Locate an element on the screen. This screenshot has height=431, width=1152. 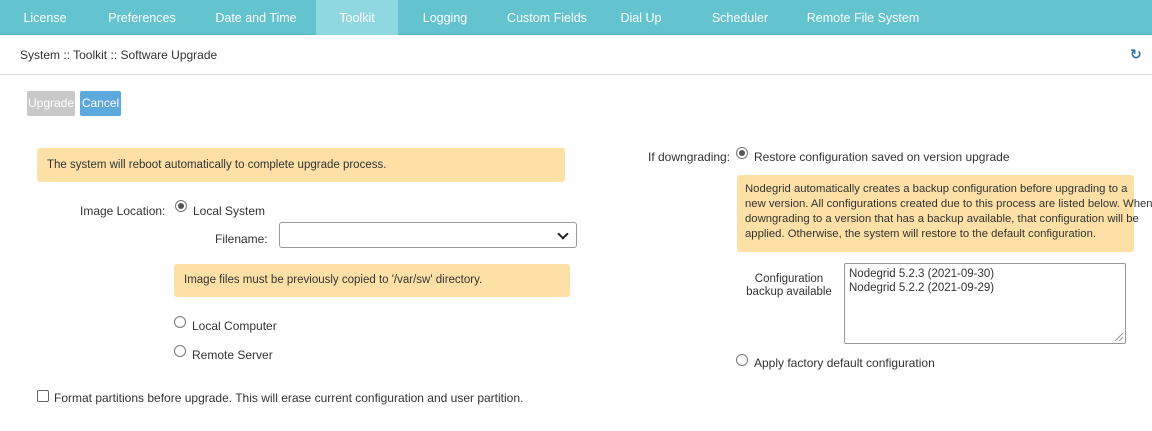
list-item: Nodegrid 5.2.2 (2021-09-29) is located at coordinates (985, 288).